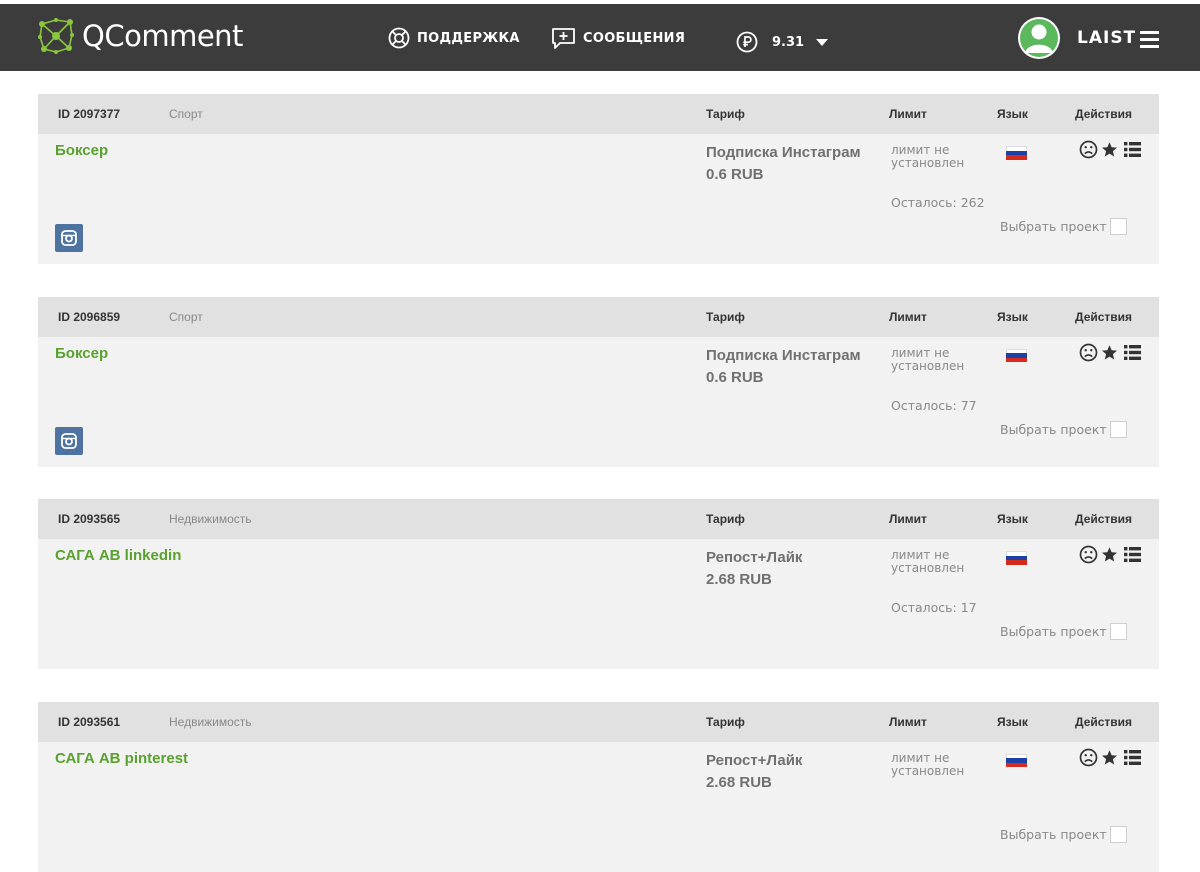  What do you see at coordinates (162, 36) in the screenshot?
I see `logo-text: QComment` at bounding box center [162, 36].